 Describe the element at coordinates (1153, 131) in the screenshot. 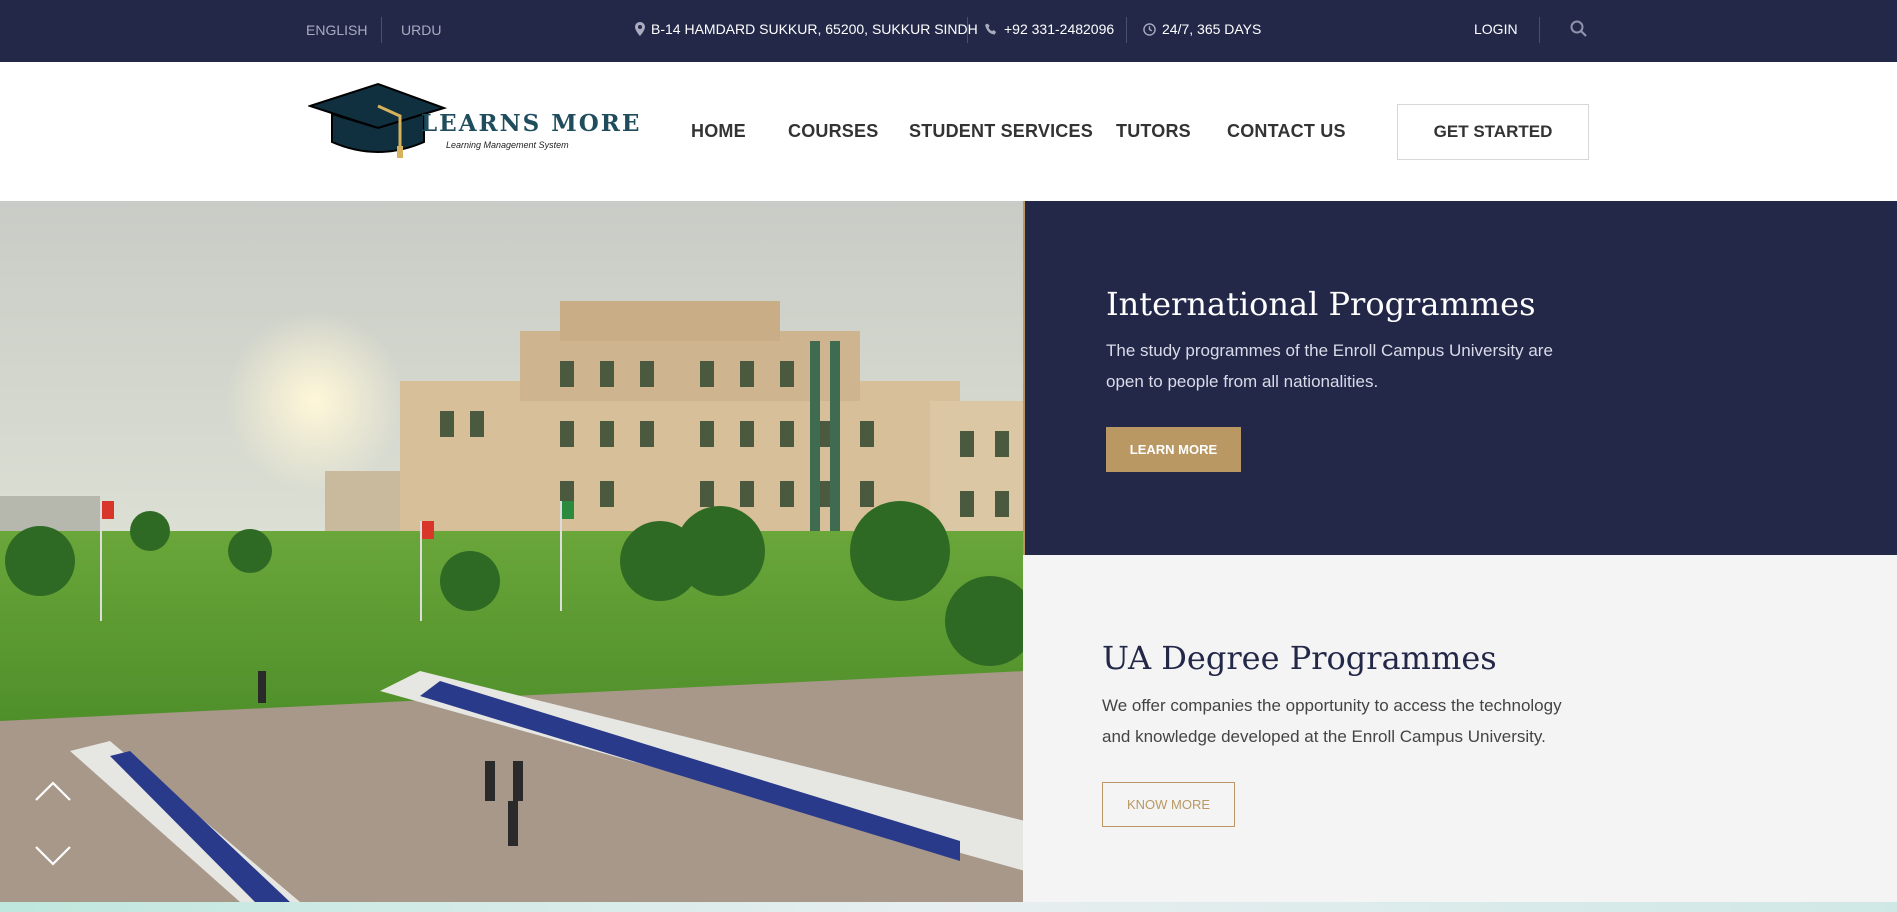

I see `nav-tutors: TUTORS` at that location.